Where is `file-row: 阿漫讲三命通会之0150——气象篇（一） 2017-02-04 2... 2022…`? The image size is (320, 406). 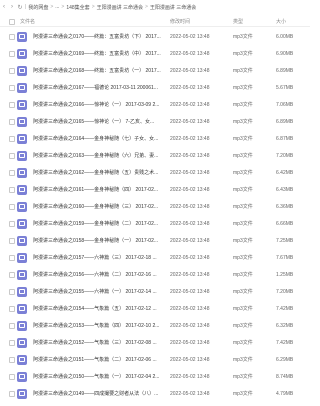 file-row: 阿漫讲三命通会之0150——气象篇（一） 2017-02-04 2... 2022… is located at coordinates (155, 376).